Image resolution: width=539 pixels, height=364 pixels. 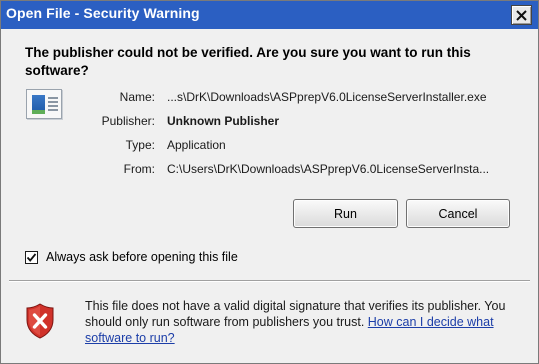 What do you see at coordinates (139, 169) in the screenshot?
I see `from-label: From:` at bounding box center [139, 169].